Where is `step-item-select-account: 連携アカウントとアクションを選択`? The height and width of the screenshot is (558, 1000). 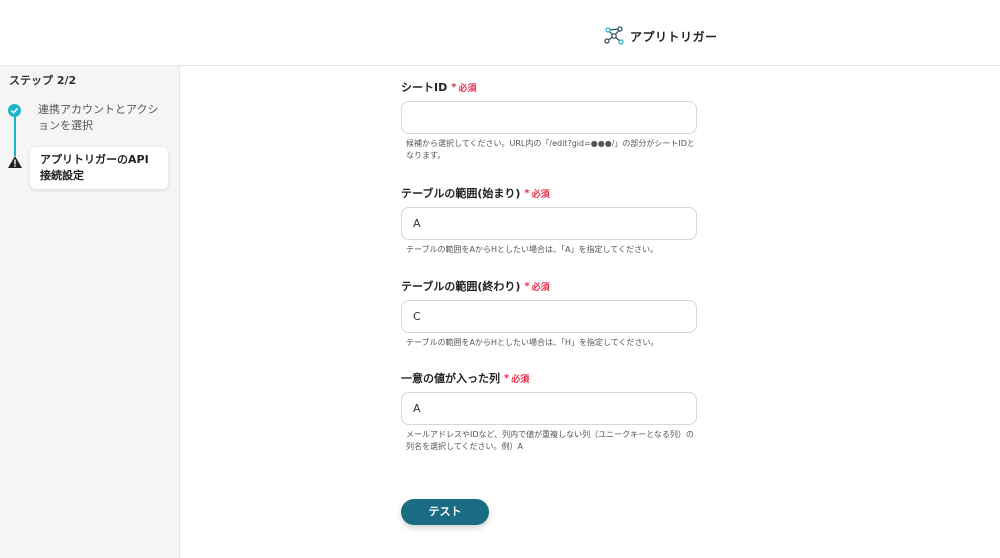 step-item-select-account: 連携アカウントとアクションを選択 is located at coordinates (103, 118).